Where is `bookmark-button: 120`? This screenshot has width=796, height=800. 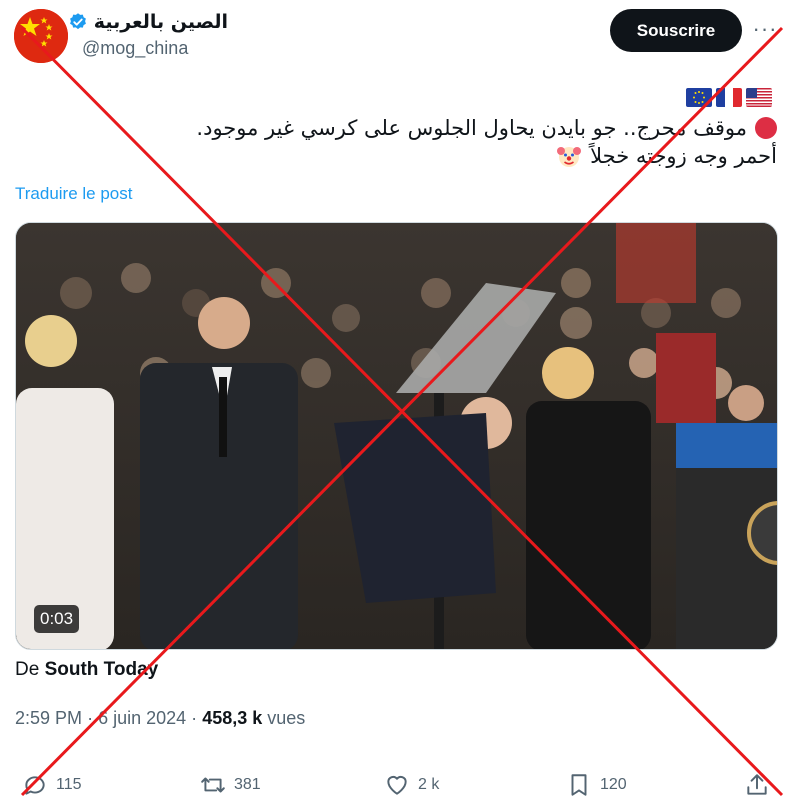
bookmark-button: 120 is located at coordinates (596, 785).